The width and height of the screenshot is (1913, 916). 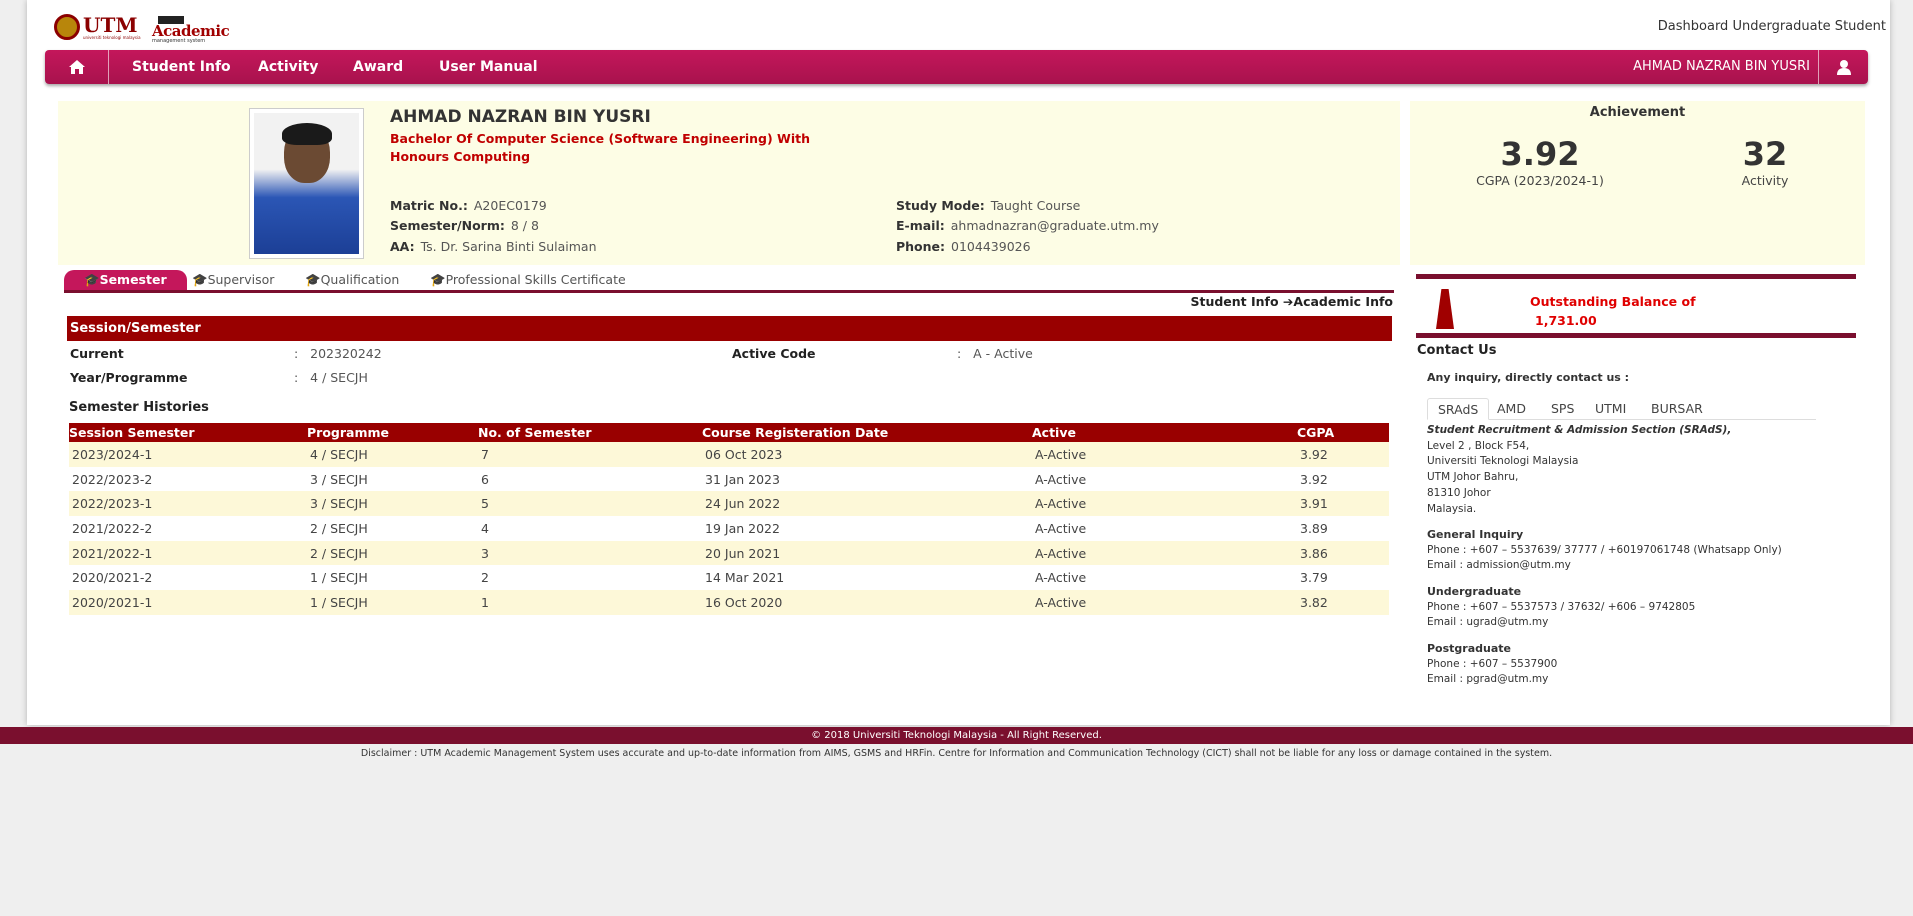 What do you see at coordinates (1561, 623) in the screenshot?
I see `undergraduate-email: Email : ugrad@utm.my` at bounding box center [1561, 623].